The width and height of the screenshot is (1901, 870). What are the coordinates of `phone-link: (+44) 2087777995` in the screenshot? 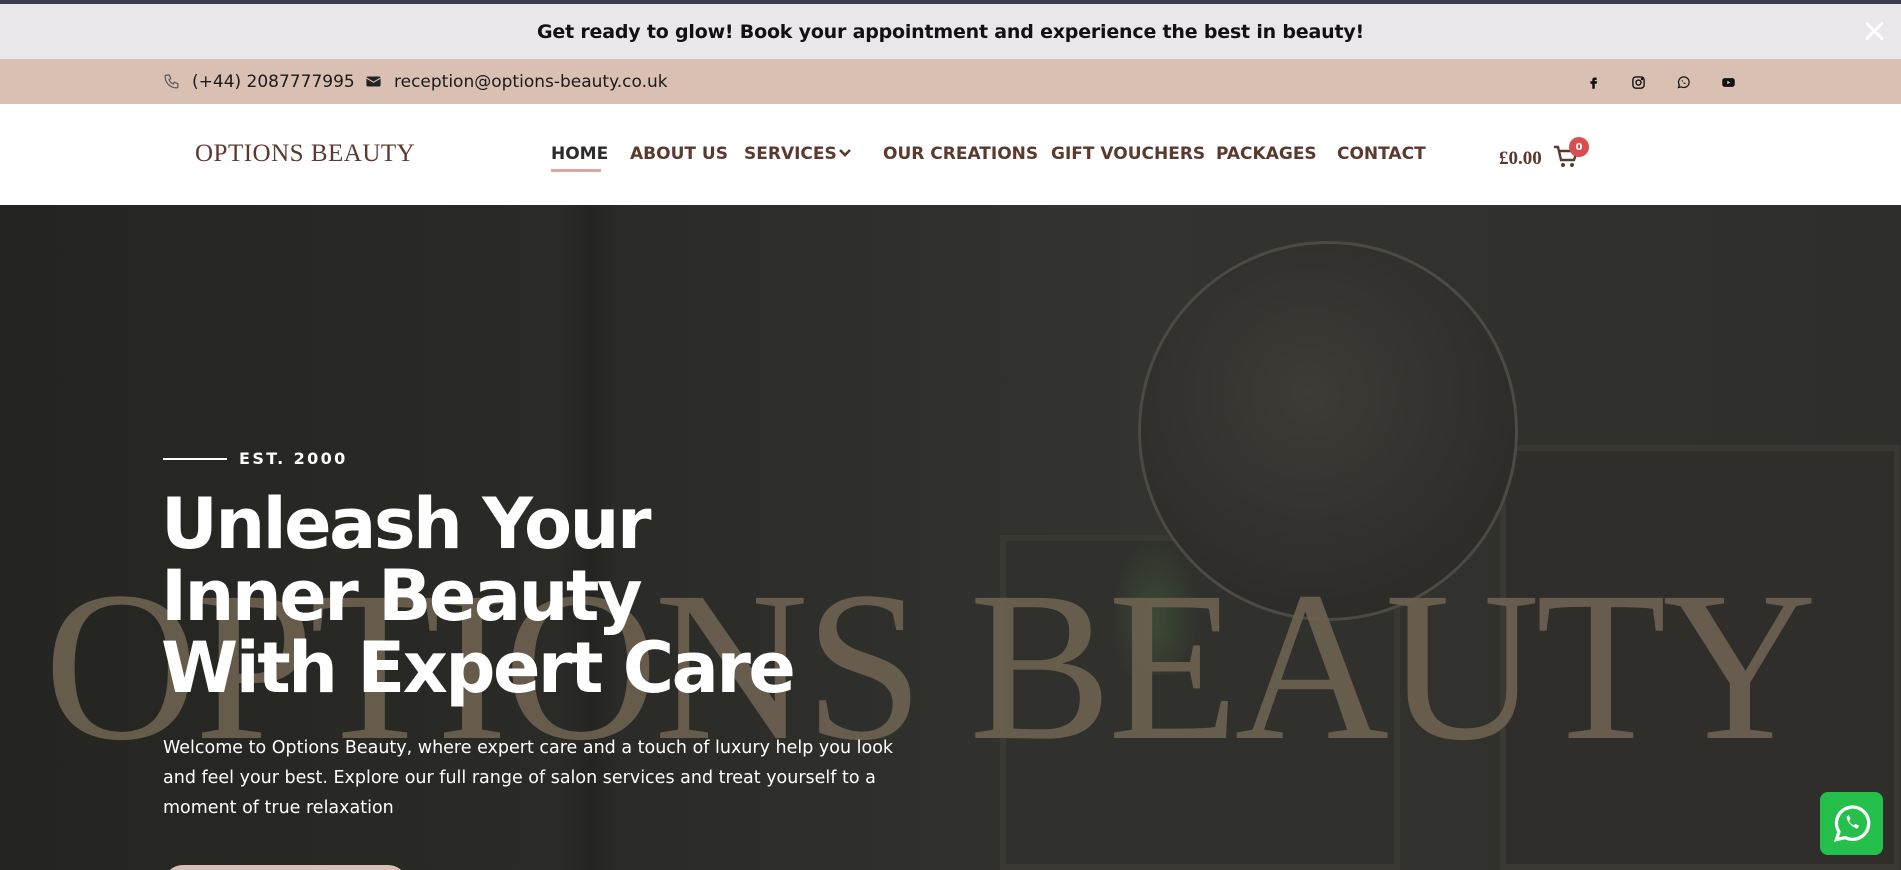 It's located at (259, 81).